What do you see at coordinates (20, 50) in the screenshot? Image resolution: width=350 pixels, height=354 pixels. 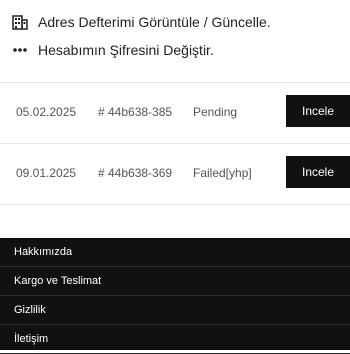 I see `dots-icon` at bounding box center [20, 50].